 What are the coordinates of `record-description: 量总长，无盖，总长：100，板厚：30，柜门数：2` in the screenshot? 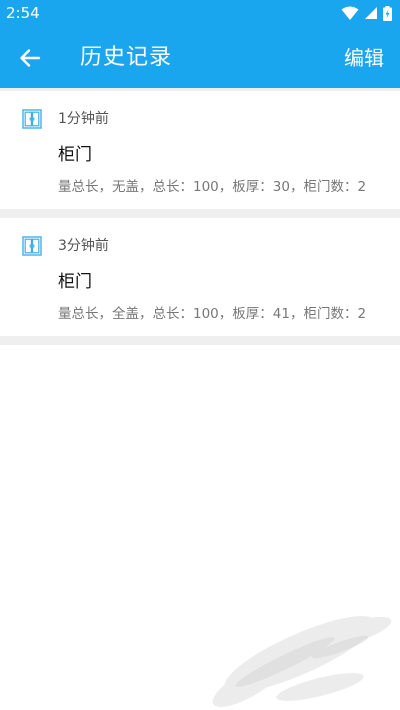 It's located at (212, 187).